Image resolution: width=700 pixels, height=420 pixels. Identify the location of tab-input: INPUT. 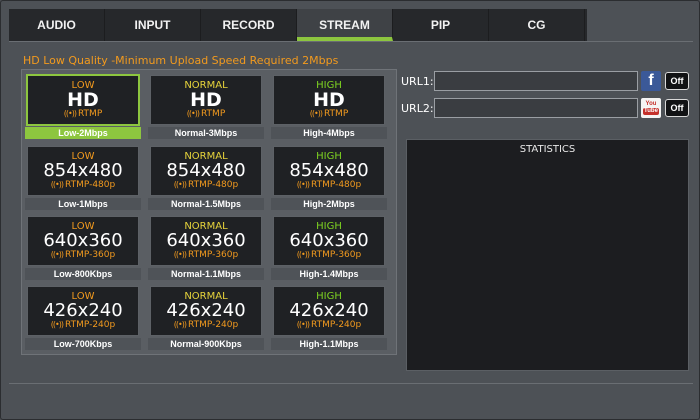
(153, 25).